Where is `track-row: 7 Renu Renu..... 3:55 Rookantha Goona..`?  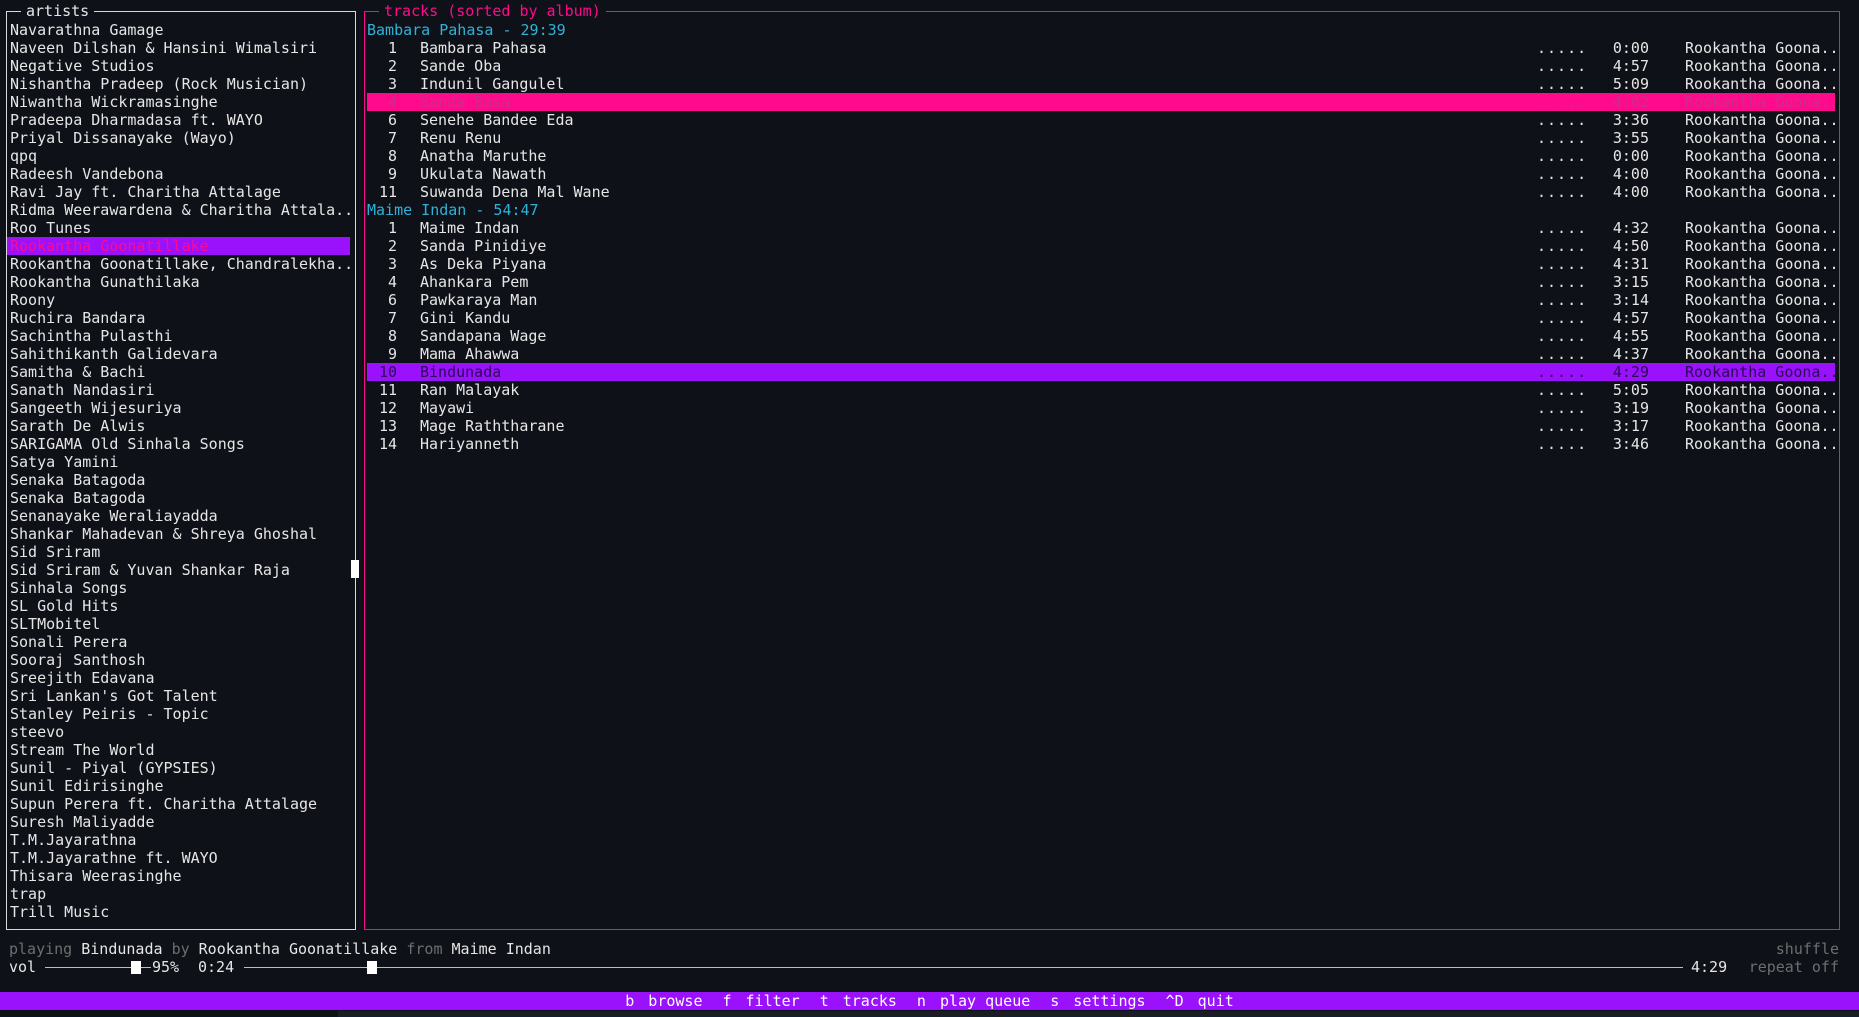 track-row: 7 Renu Renu..... 3:55 Rookantha Goona.. is located at coordinates (1103, 138).